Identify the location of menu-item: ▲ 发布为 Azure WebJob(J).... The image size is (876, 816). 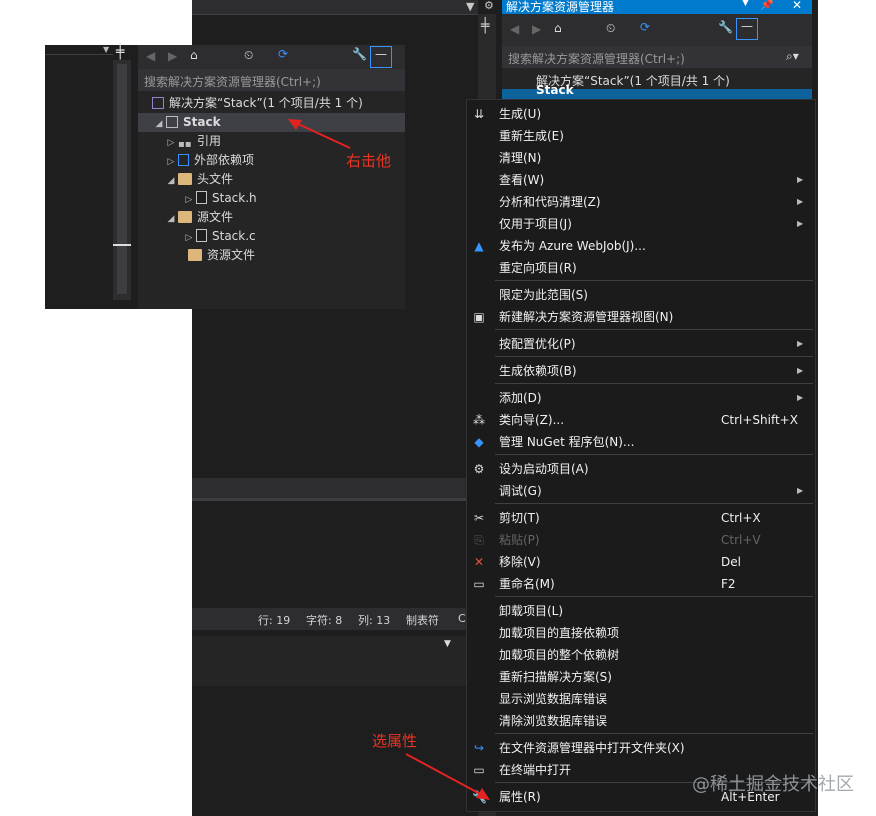
(641, 246).